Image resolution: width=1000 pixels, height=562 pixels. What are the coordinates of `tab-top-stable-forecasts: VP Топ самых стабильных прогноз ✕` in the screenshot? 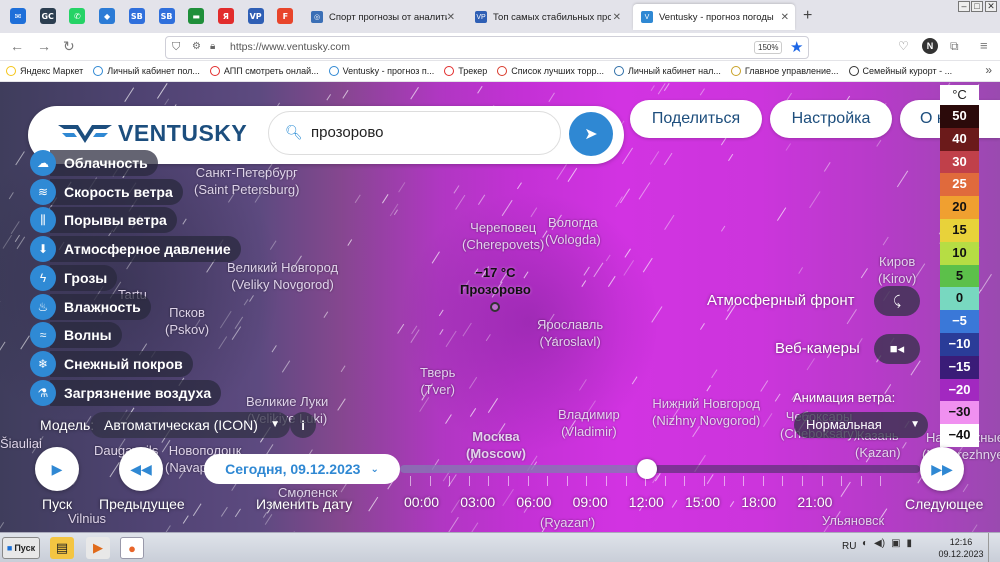 It's located at (547, 17).